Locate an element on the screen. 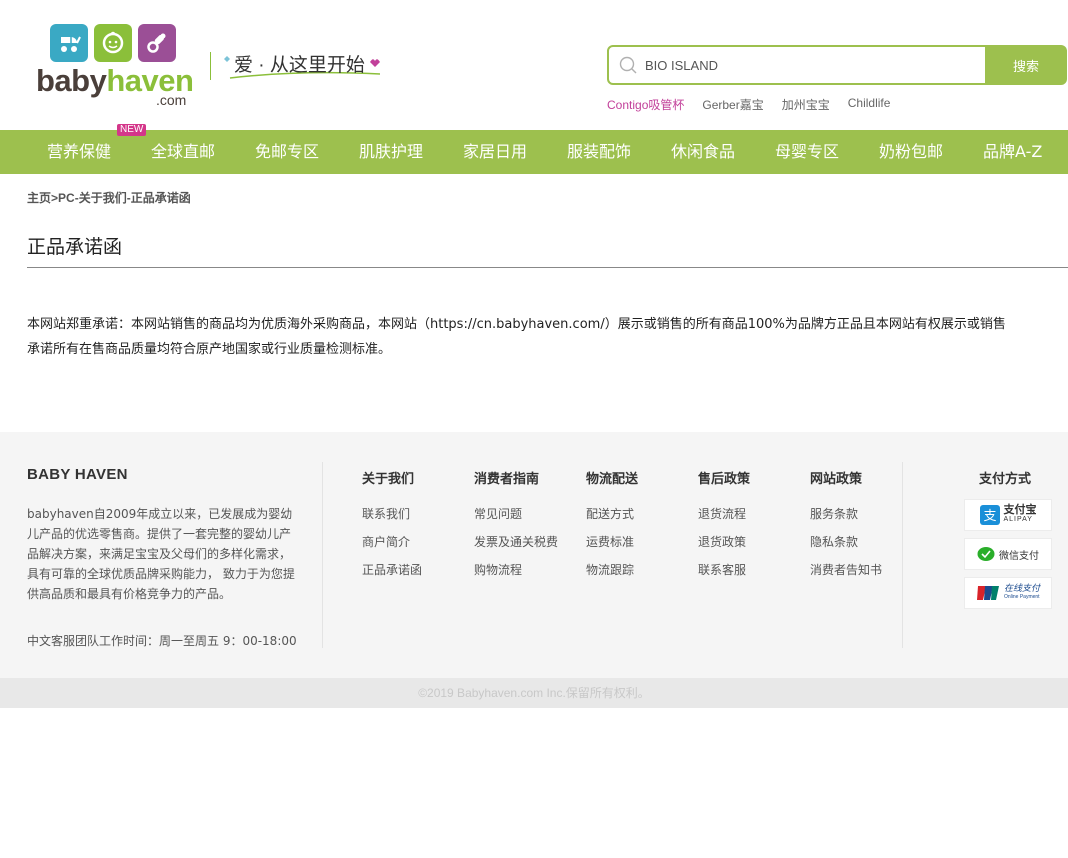 The width and height of the screenshot is (1068, 858). footer-col-title: 关于我们 is located at coordinates (388, 479).